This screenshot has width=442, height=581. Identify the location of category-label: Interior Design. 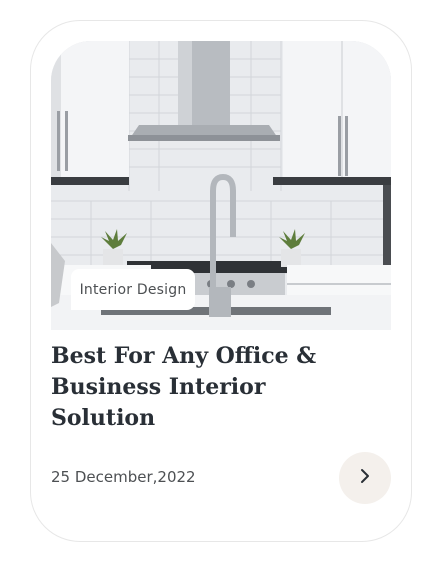
(133, 289).